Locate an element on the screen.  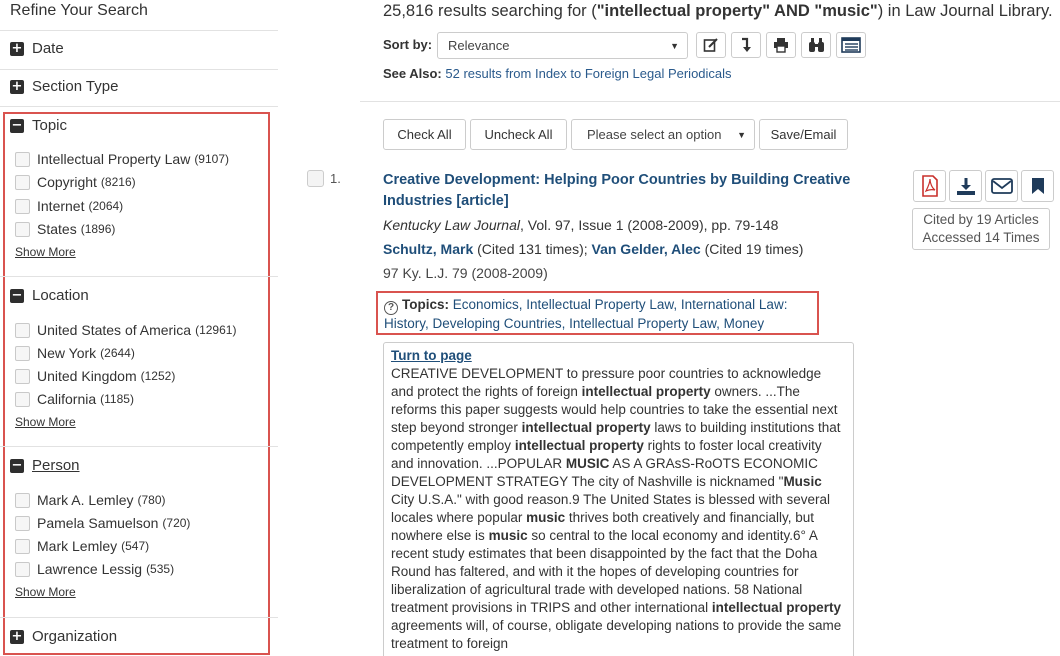
person-option: Pamela Samuelson (720) is located at coordinates (102, 523).